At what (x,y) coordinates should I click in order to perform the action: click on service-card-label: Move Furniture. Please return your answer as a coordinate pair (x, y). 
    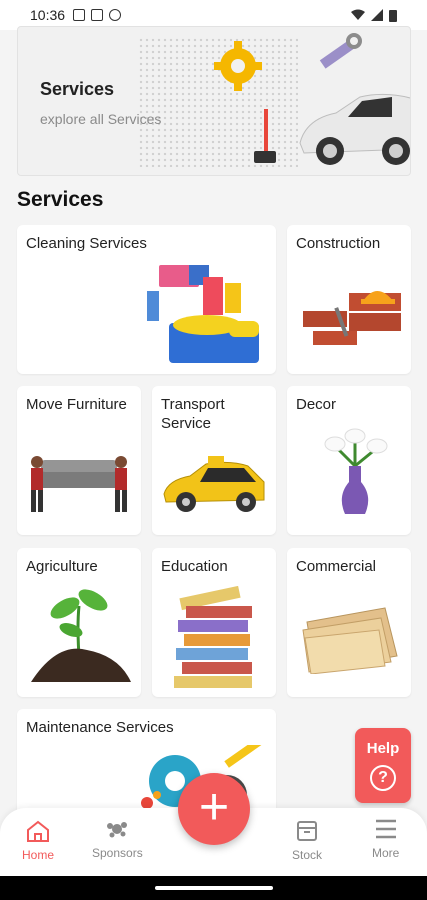
    Looking at the image, I should click on (76, 404).